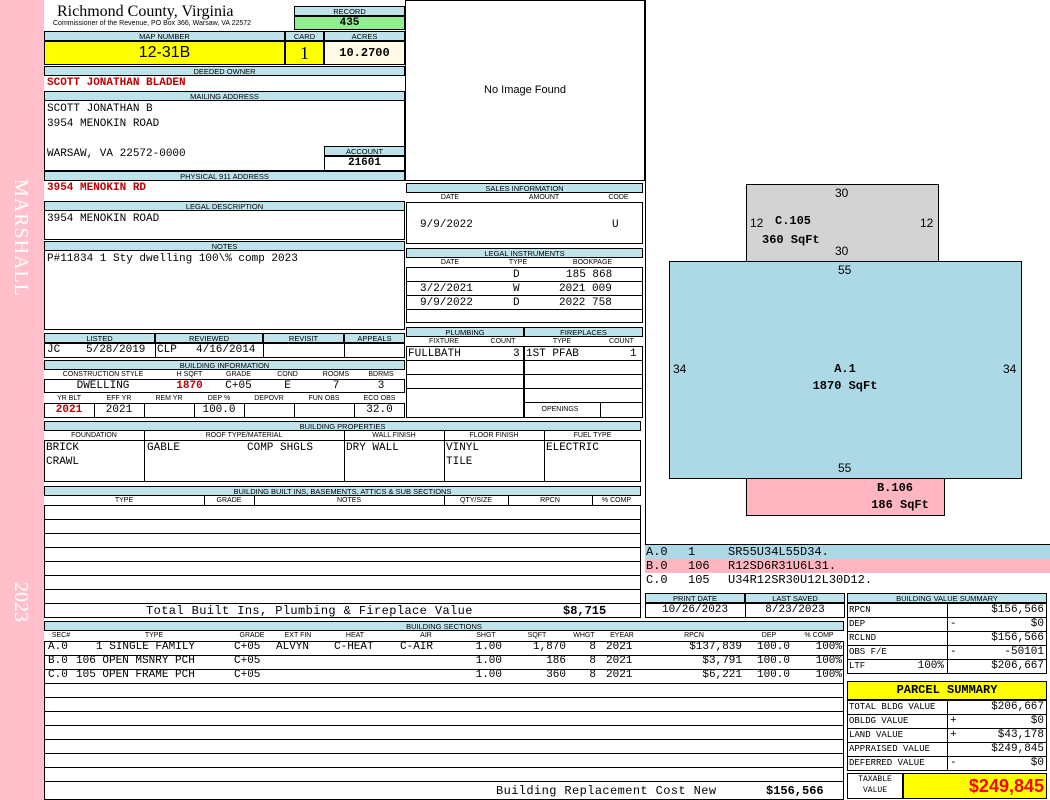  I want to click on map-number-header: MAP NUMBER, so click(164, 36).